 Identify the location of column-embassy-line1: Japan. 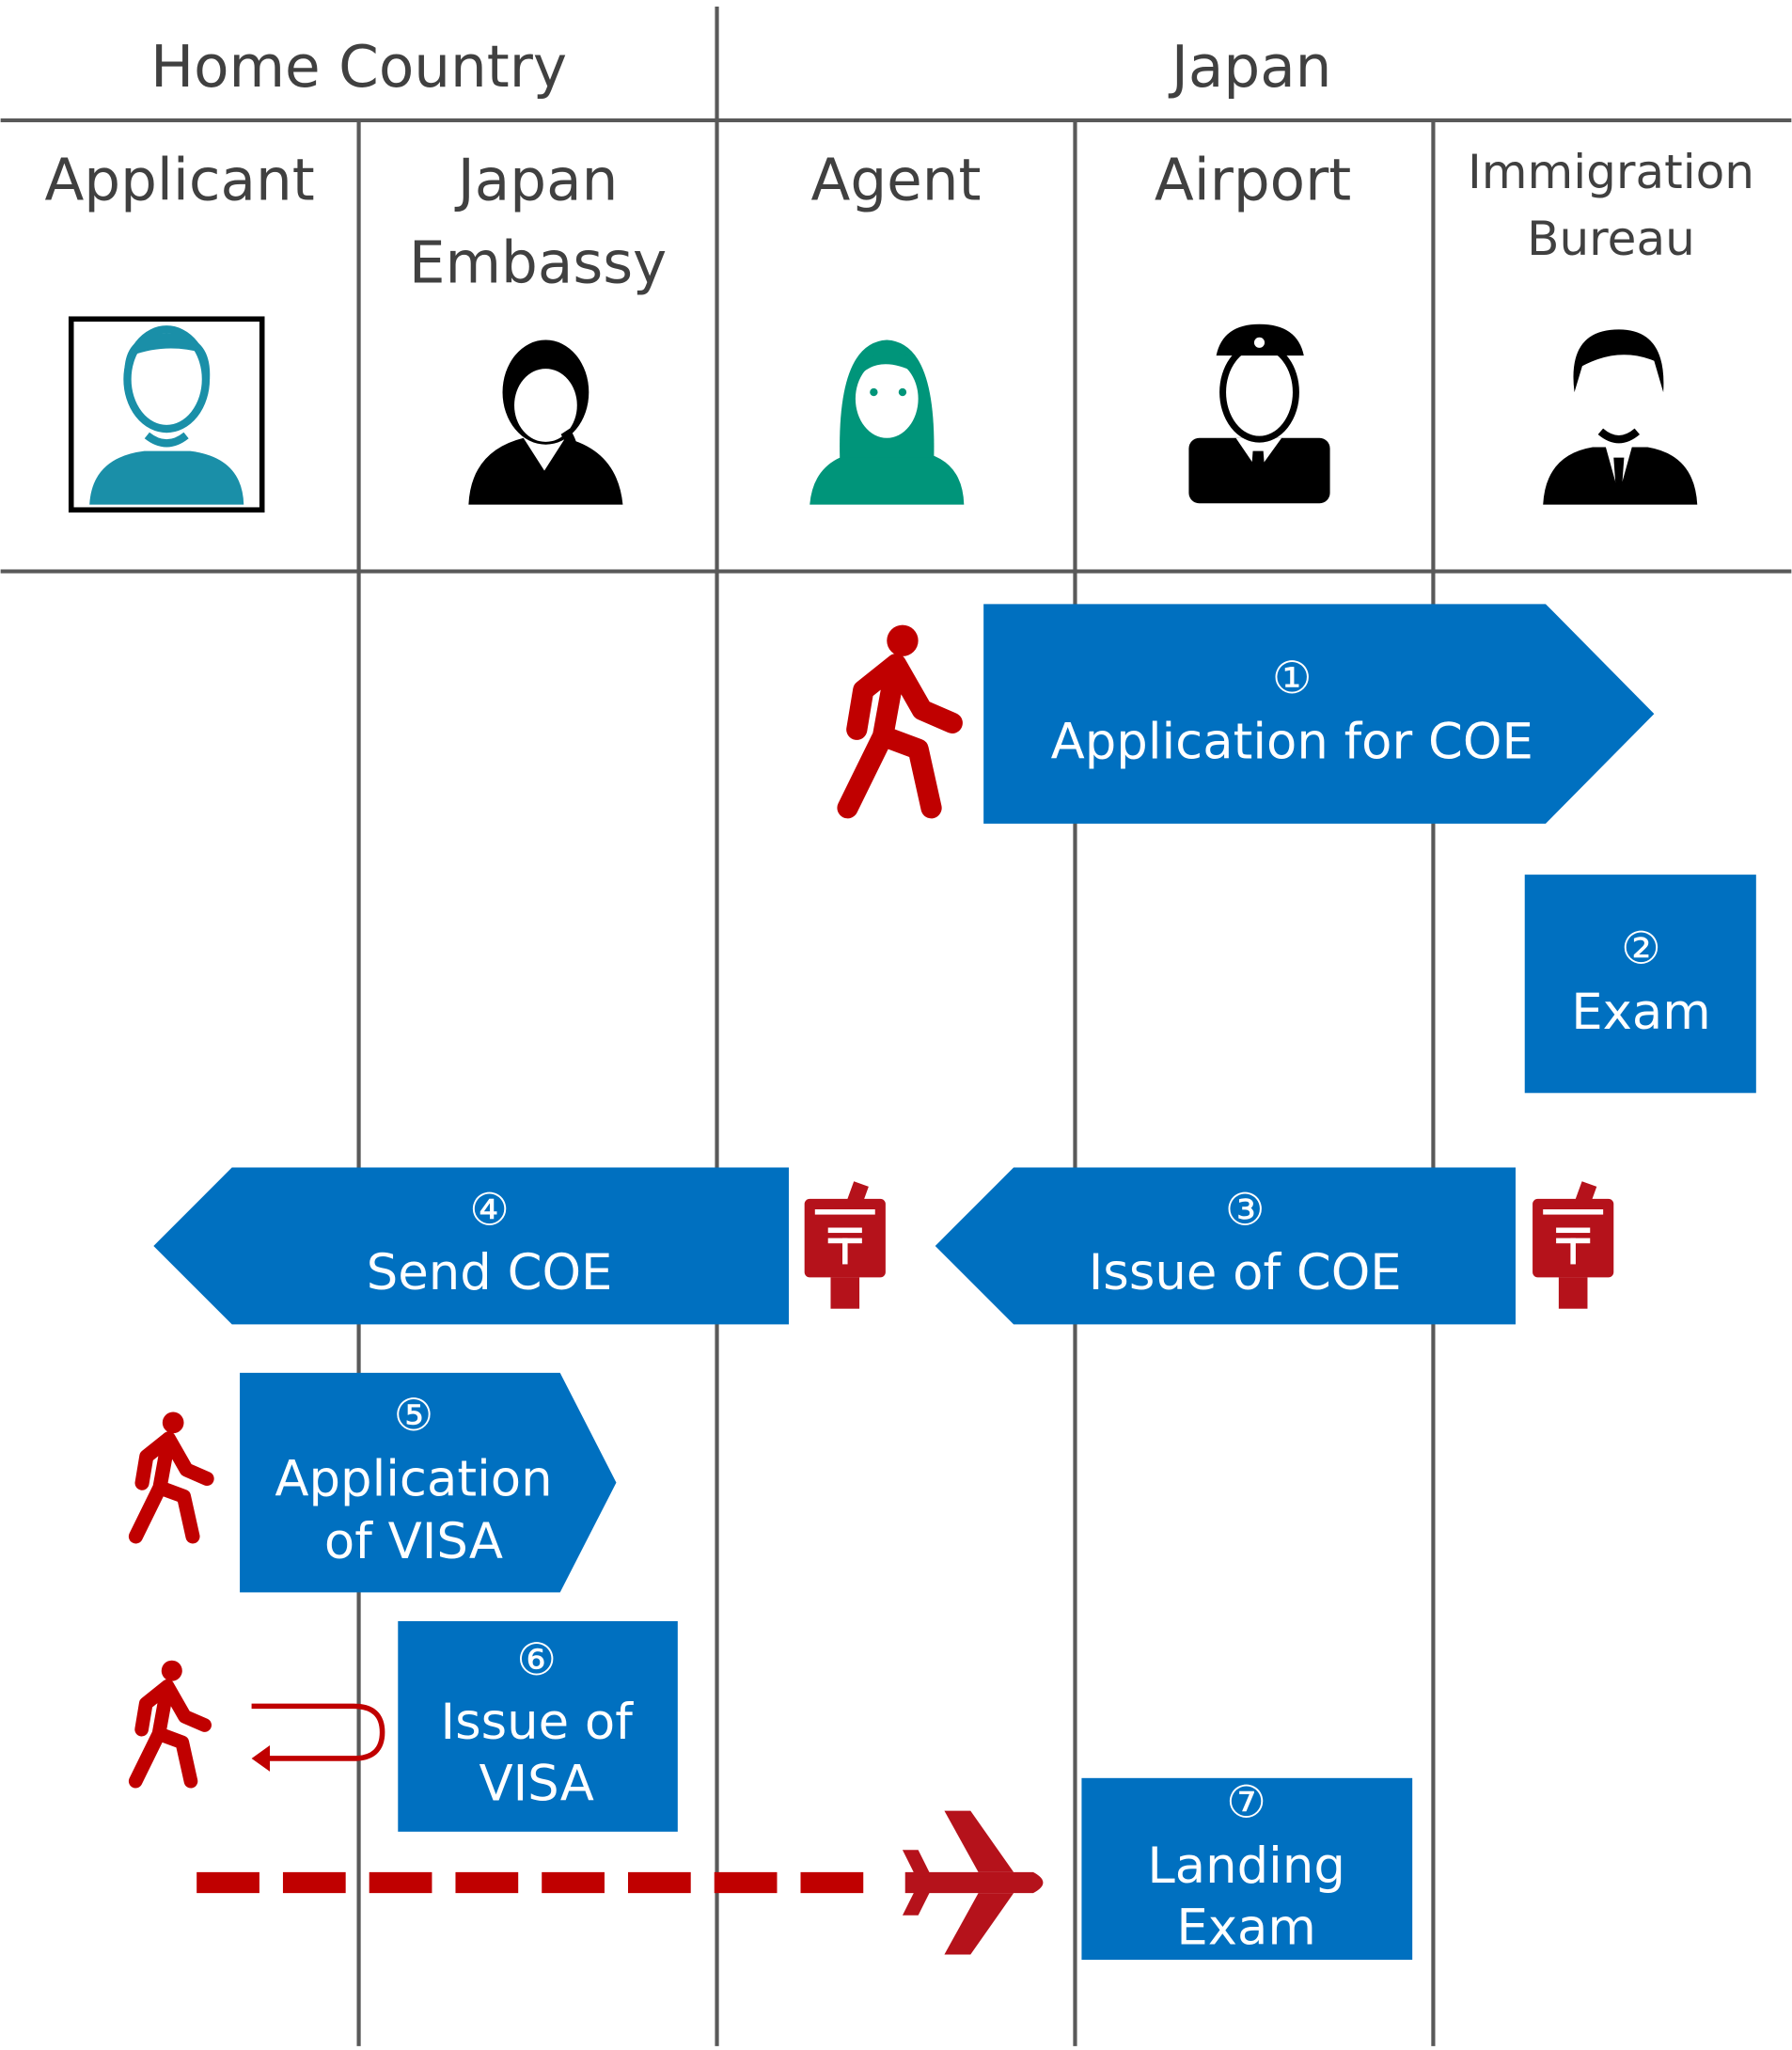
(536, 181).